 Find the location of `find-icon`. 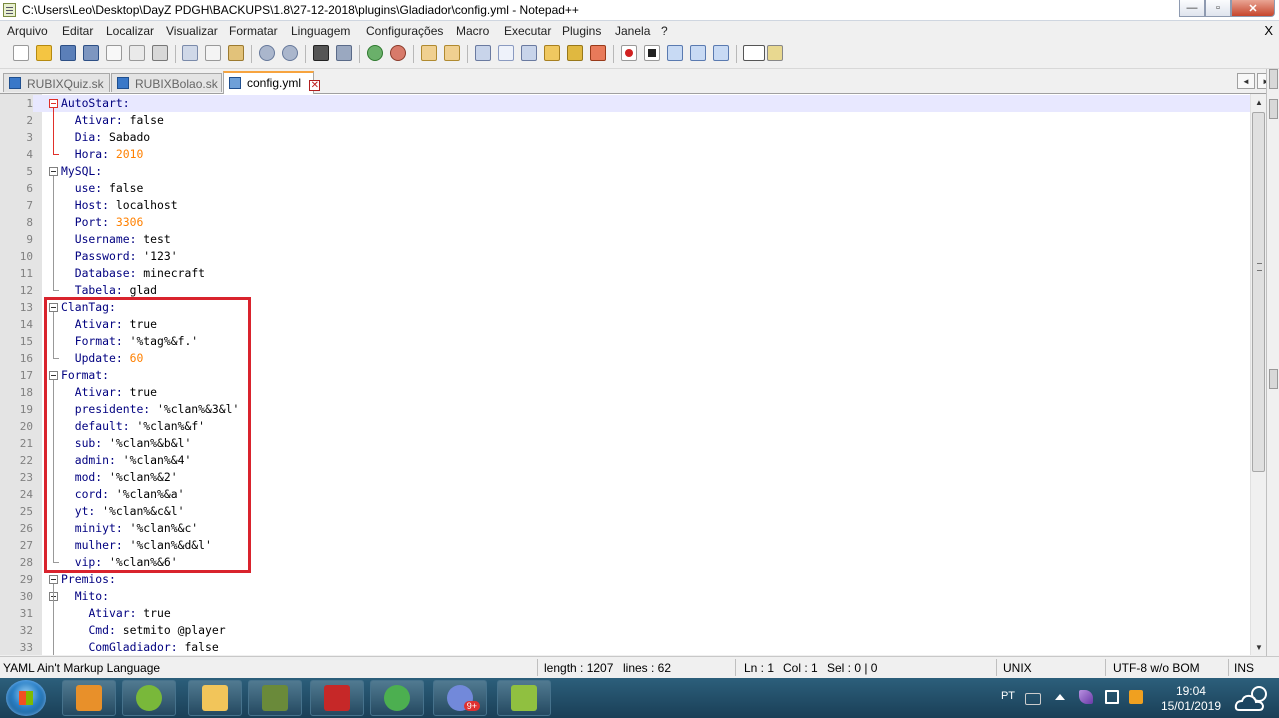

find-icon is located at coordinates (321, 53).